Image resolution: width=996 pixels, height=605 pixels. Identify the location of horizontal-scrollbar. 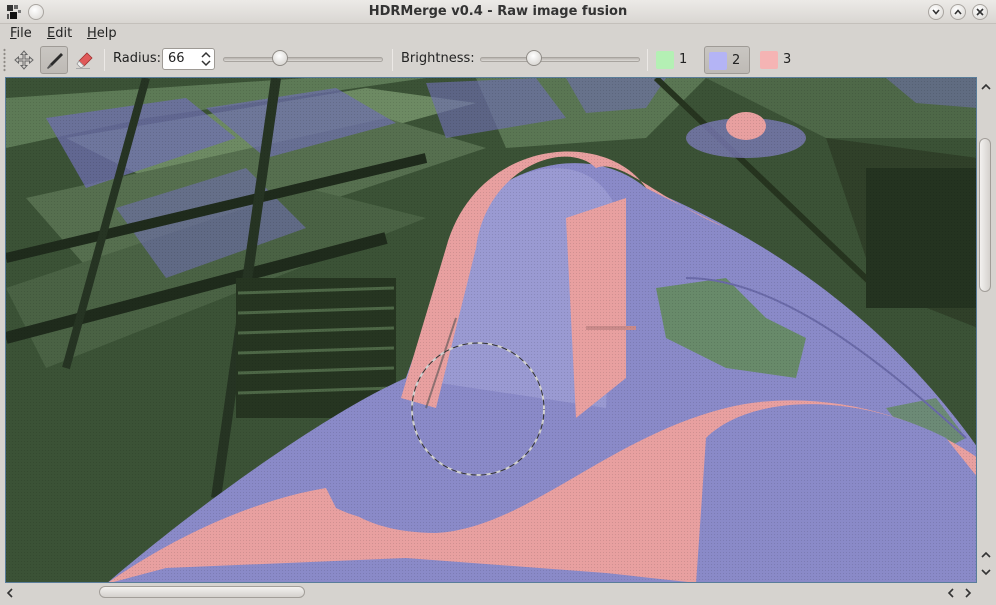
(488, 593).